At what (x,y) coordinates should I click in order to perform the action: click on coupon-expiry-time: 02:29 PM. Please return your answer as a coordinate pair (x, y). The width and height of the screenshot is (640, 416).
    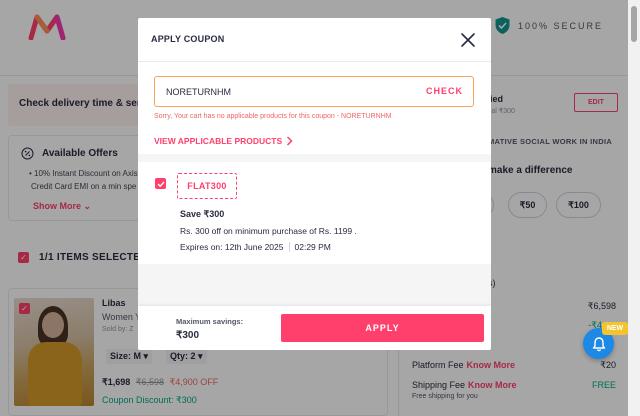
    Looking at the image, I should click on (312, 247).